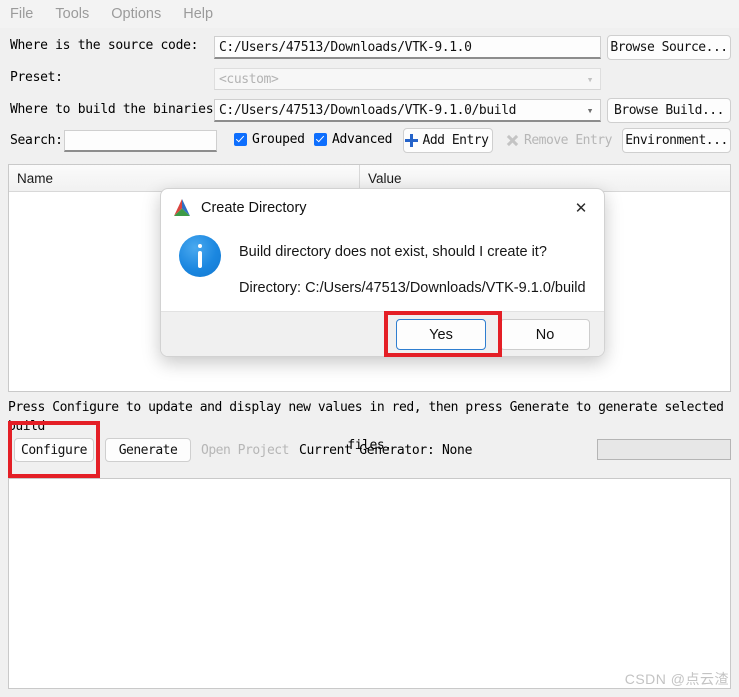 This screenshot has height=697, width=739. What do you see at coordinates (382, 333) in the screenshot?
I see `dialog-footer: Yes No` at bounding box center [382, 333].